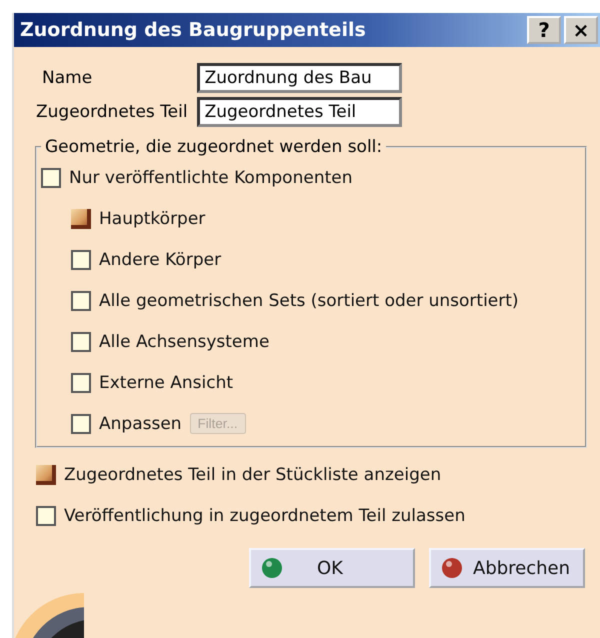 The image size is (600, 638). Describe the element at coordinates (160, 260) in the screenshot. I see `checkbox-label: Andere Körper` at that location.